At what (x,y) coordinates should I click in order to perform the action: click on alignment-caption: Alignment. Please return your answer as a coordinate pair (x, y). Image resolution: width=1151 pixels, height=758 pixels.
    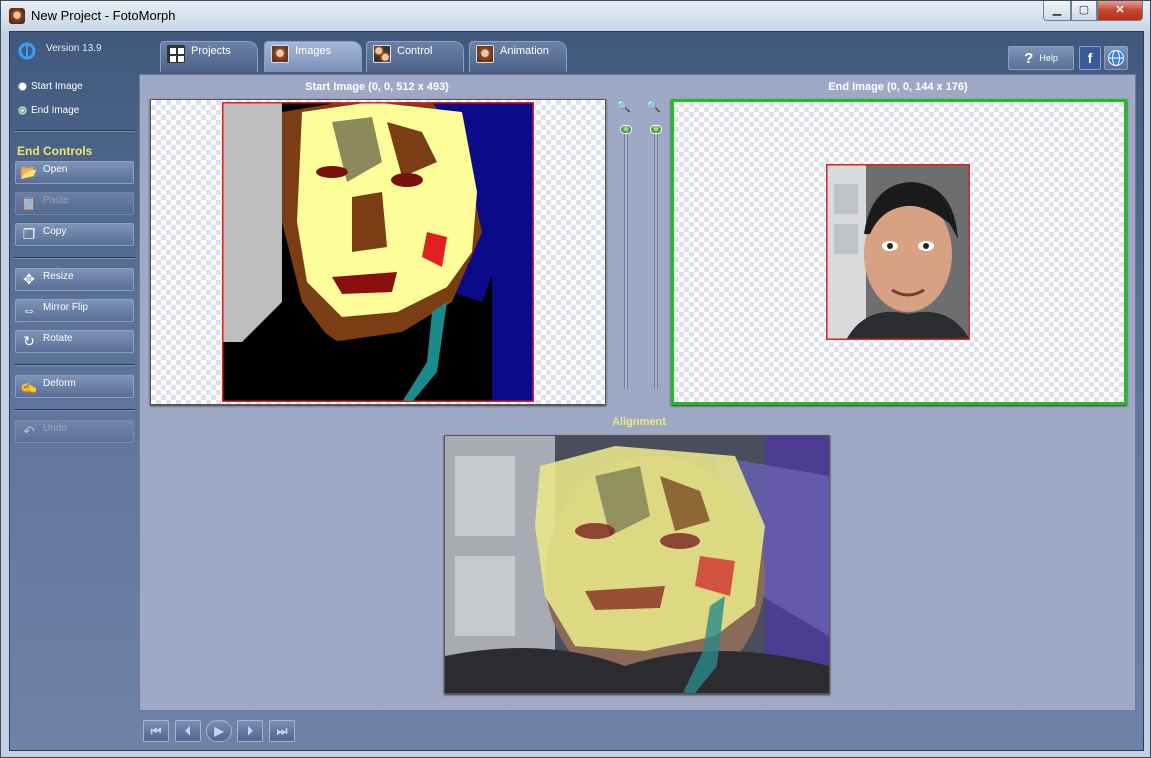
    Looking at the image, I should click on (639, 422).